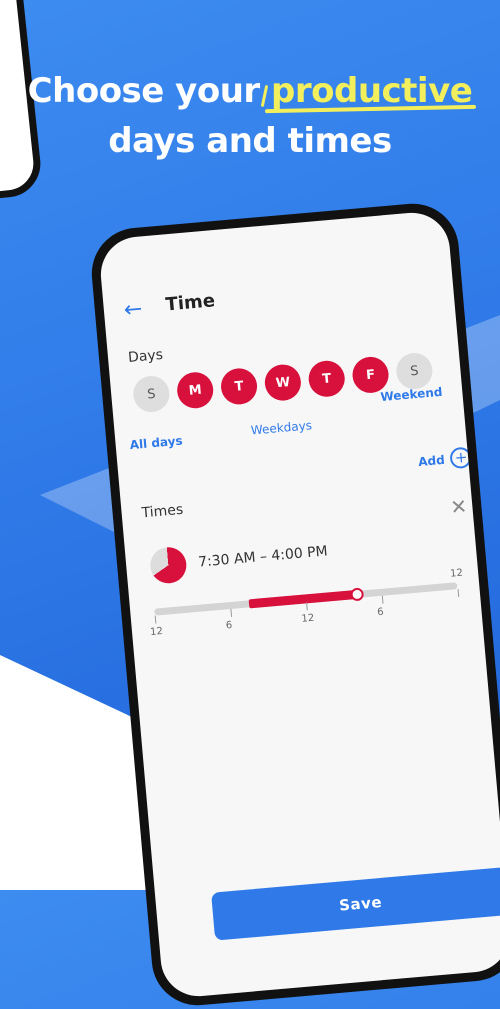 The image size is (500, 1009). I want to click on headline: Choose your productive days and times, so click(250, 116).